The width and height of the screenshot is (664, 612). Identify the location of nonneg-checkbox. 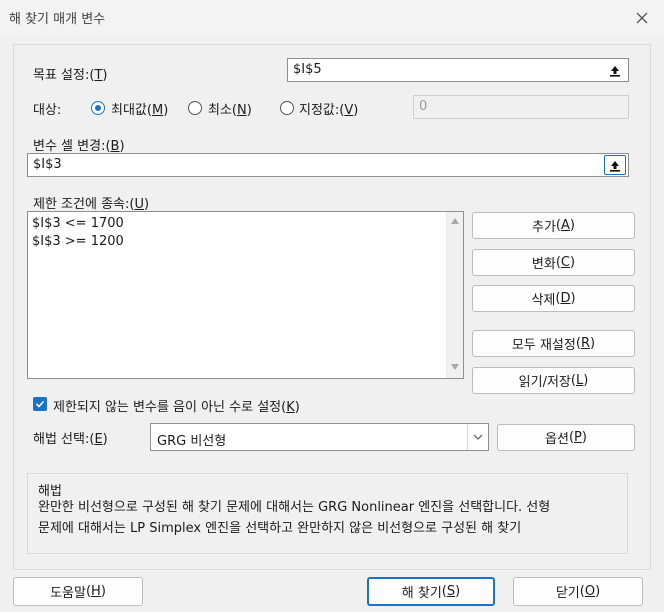
(40, 404).